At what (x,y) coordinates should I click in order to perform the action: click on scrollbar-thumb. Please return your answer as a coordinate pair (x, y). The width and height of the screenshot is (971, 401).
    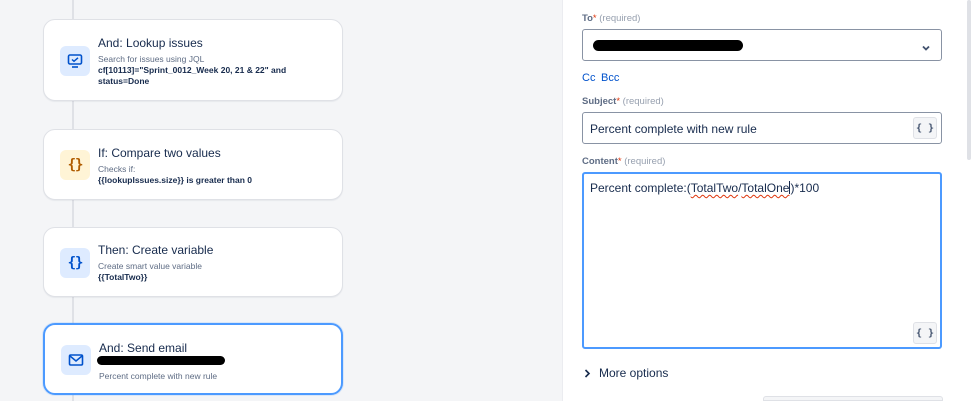
    Looking at the image, I should click on (969, 80).